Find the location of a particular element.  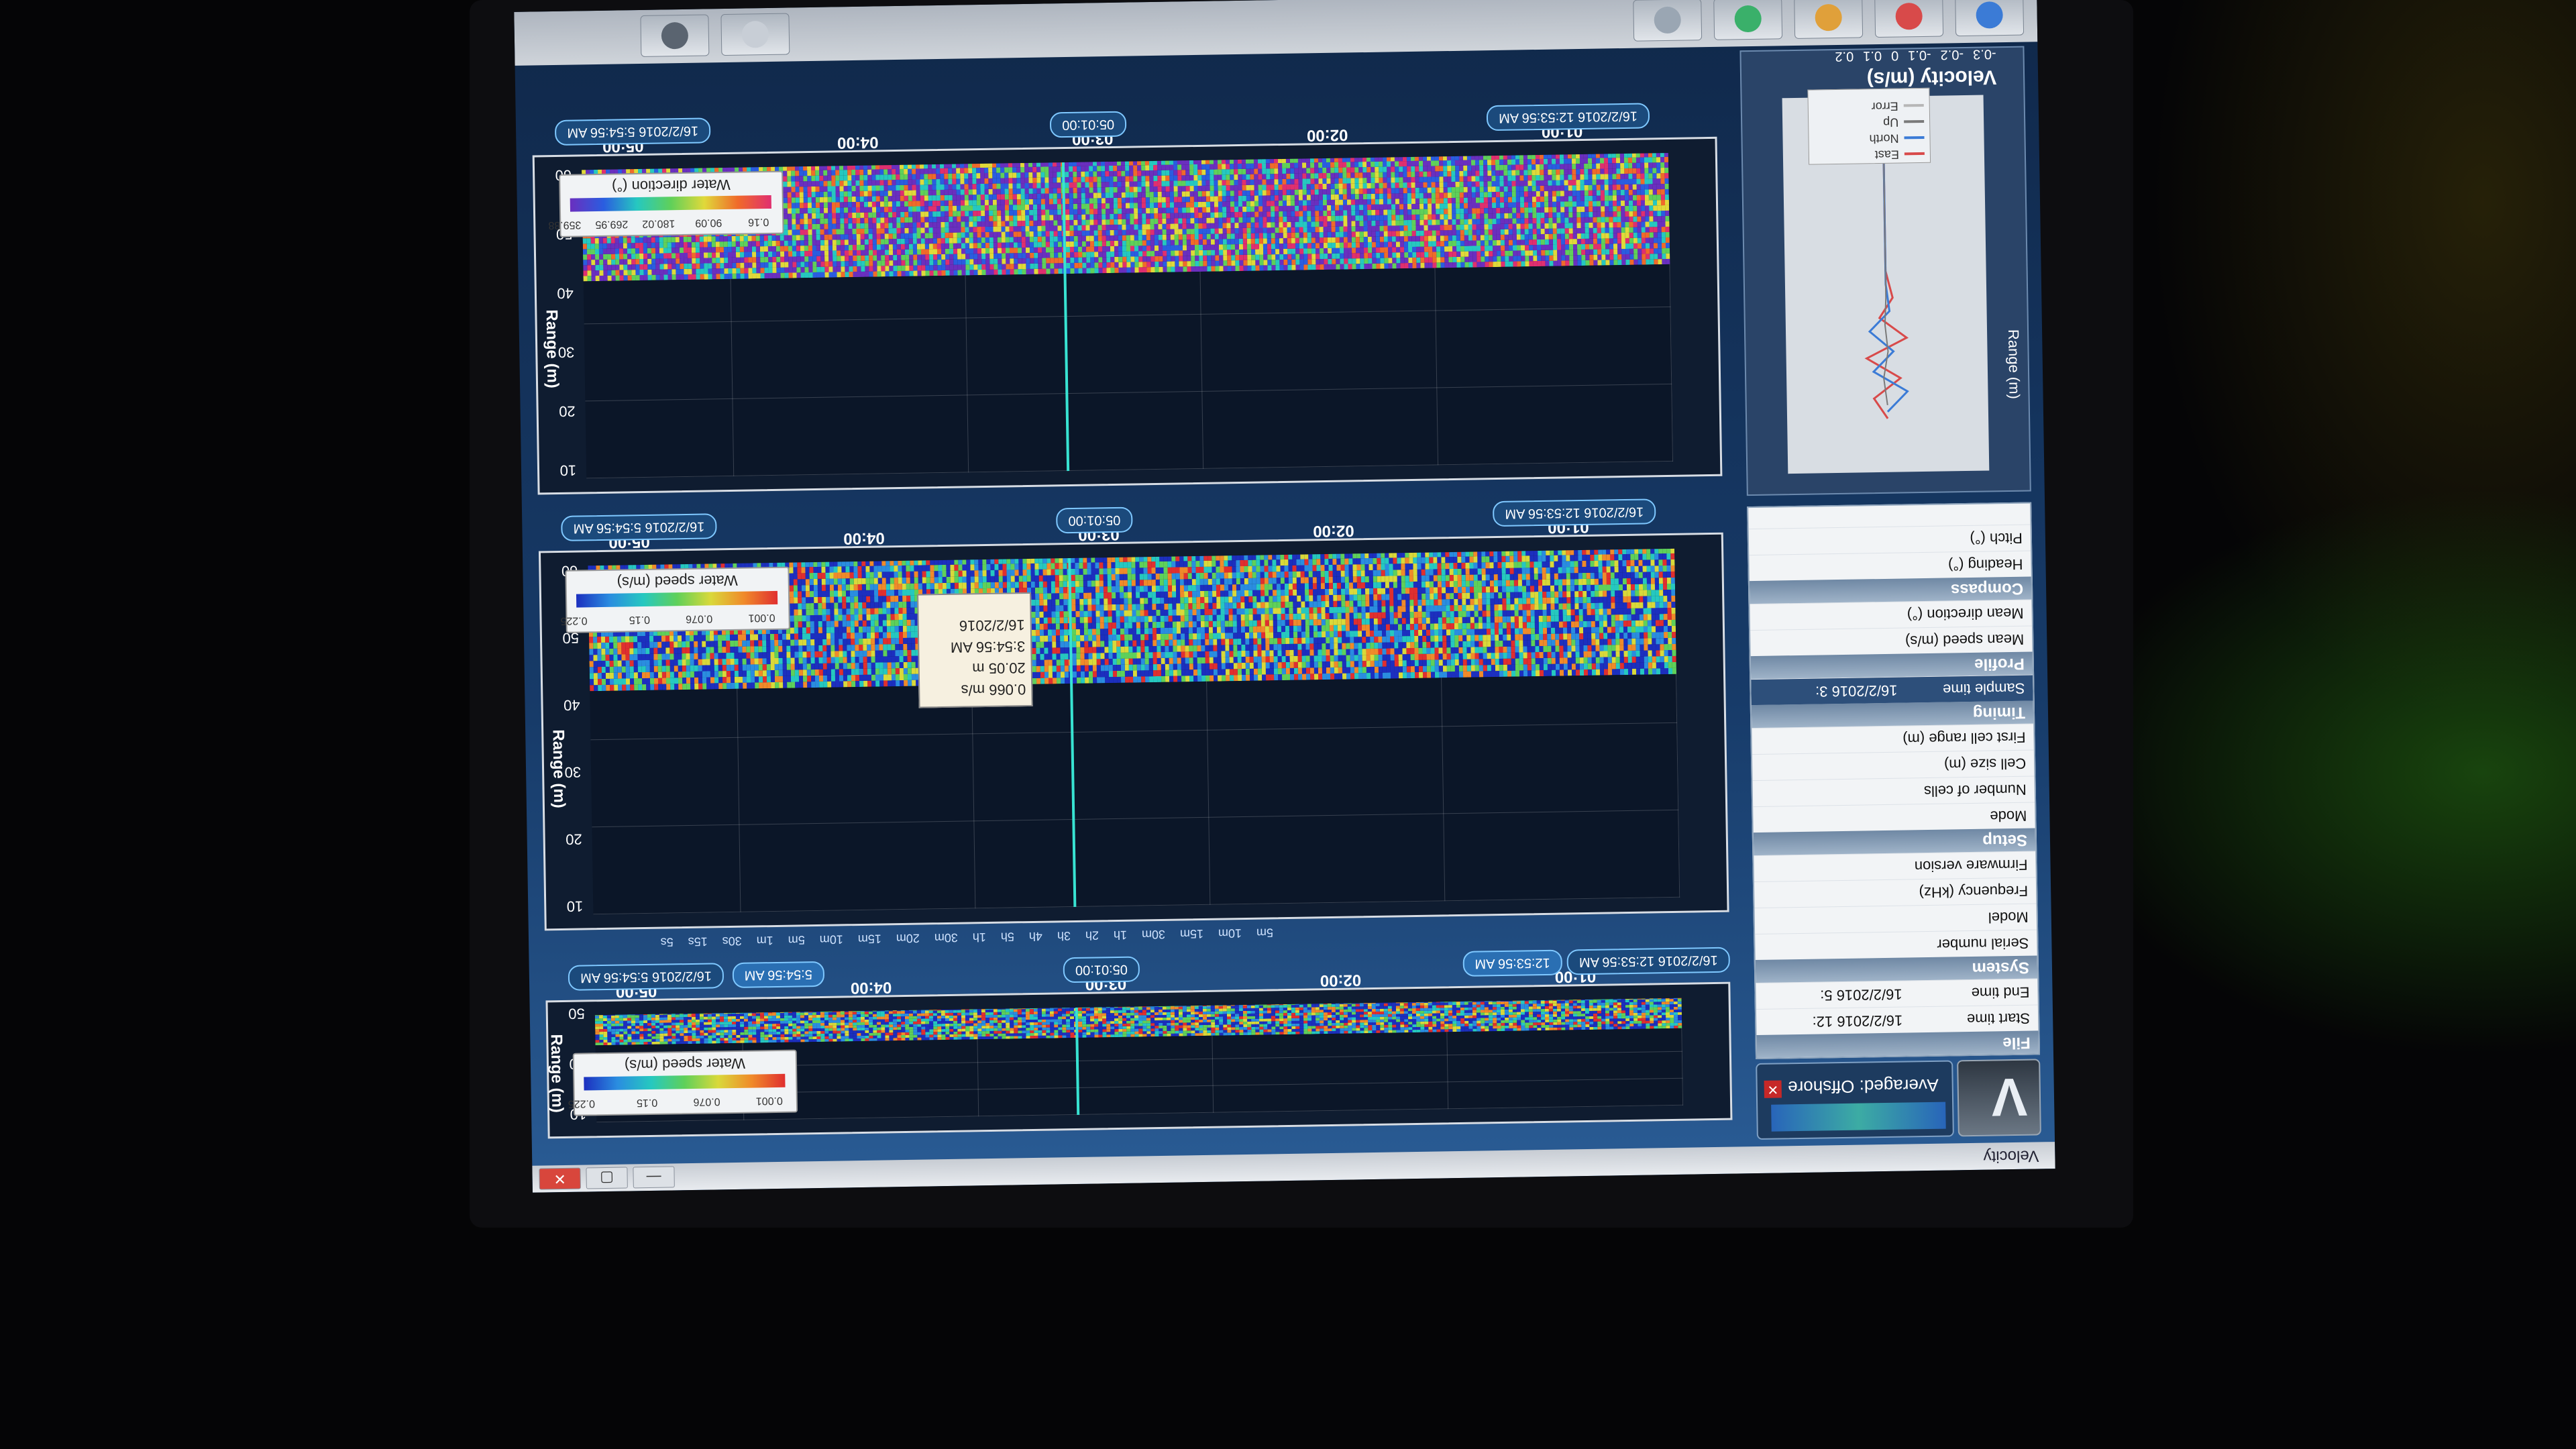

properties-section-header: System is located at coordinates (1896, 969).